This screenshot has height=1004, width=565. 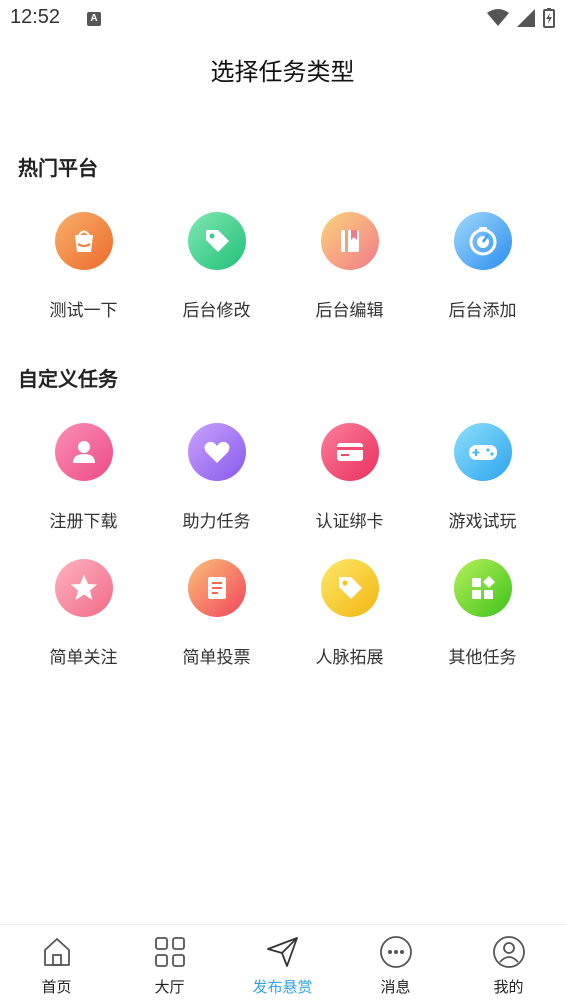 What do you see at coordinates (482, 311) in the screenshot?
I see `task-type-label: 后台添加` at bounding box center [482, 311].